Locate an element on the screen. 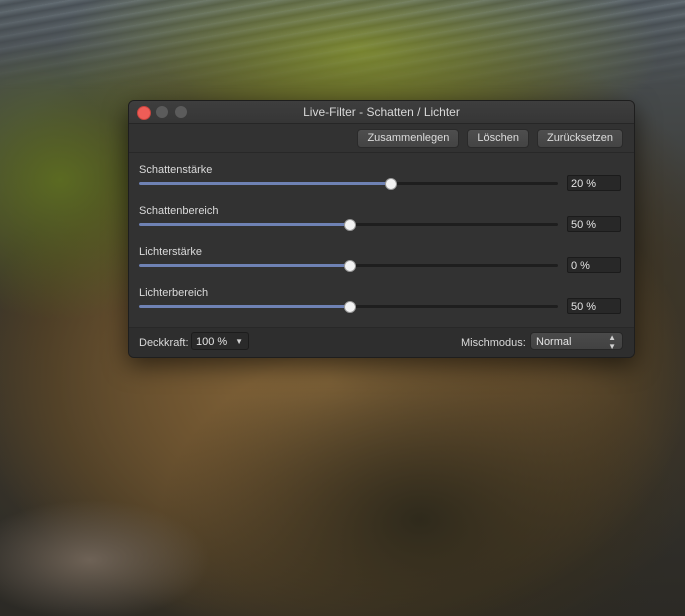 This screenshot has width=685, height=616. highlight-range-slider is located at coordinates (348, 307).